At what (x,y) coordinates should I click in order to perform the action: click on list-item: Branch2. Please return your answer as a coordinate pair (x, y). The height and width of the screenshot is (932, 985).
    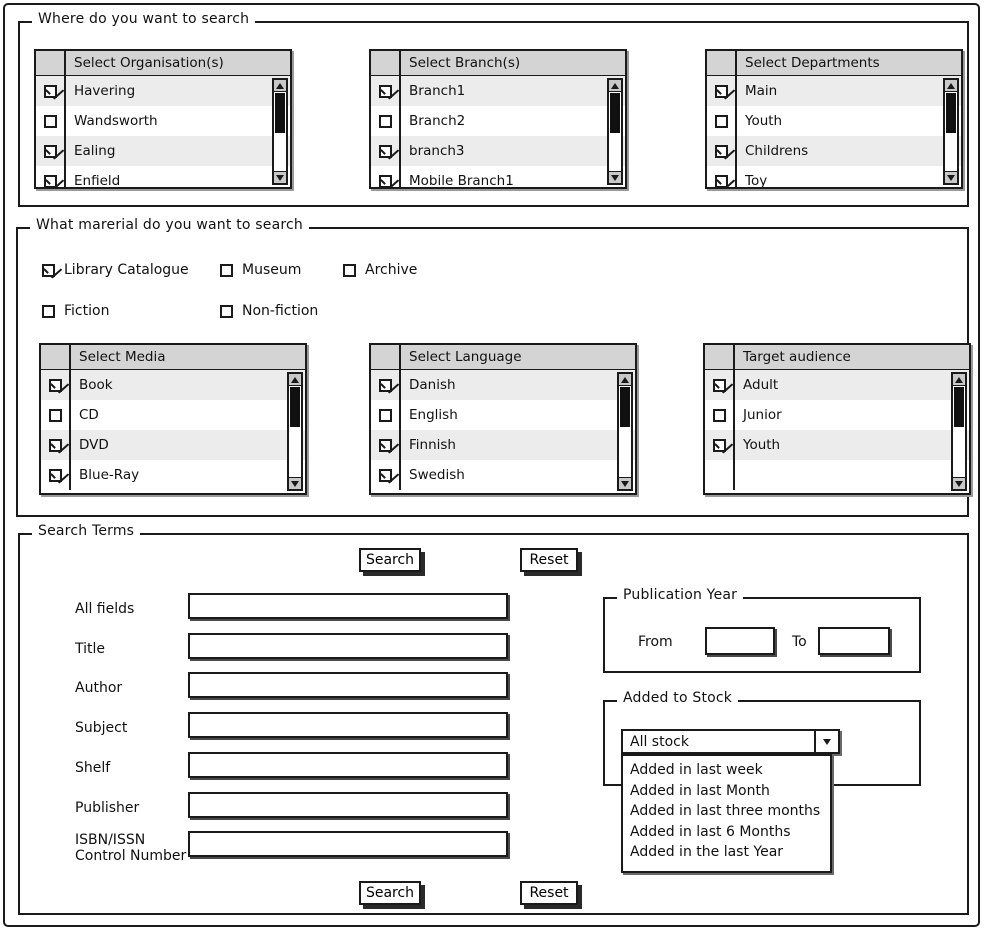
    Looking at the image, I should click on (498, 121).